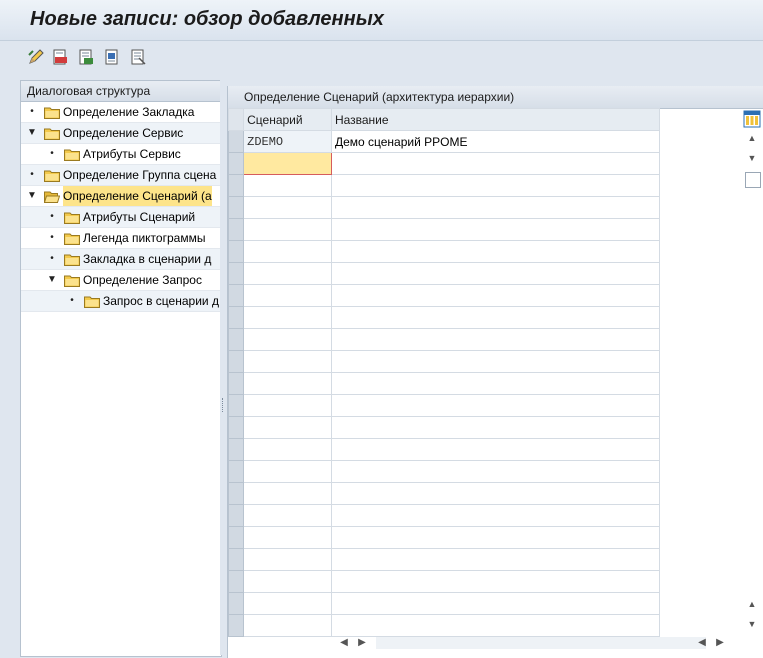 This screenshot has height=658, width=763. What do you see at coordinates (287, 141) in the screenshot?
I see `scenario-cell: ZDEMO` at bounding box center [287, 141].